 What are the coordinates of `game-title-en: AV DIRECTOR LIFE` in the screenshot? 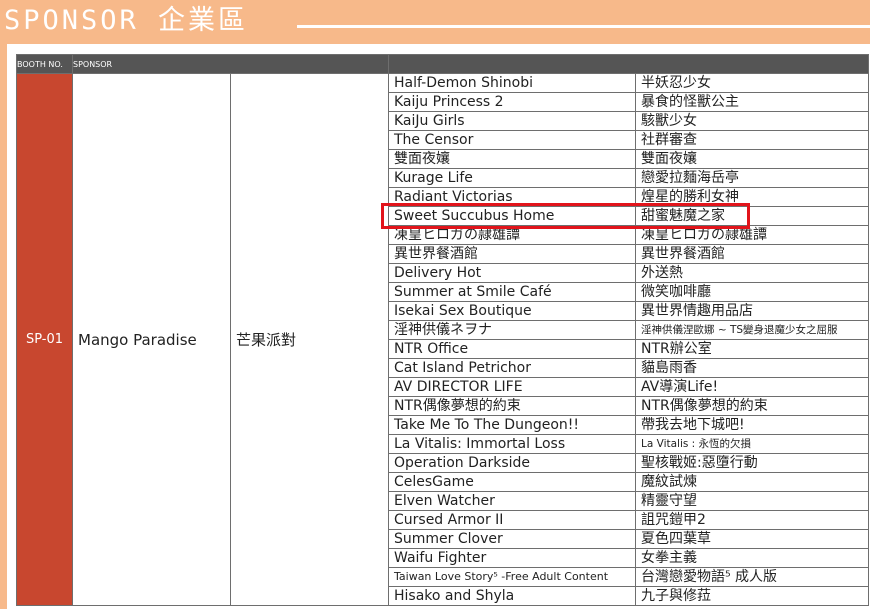 It's located at (512, 387).